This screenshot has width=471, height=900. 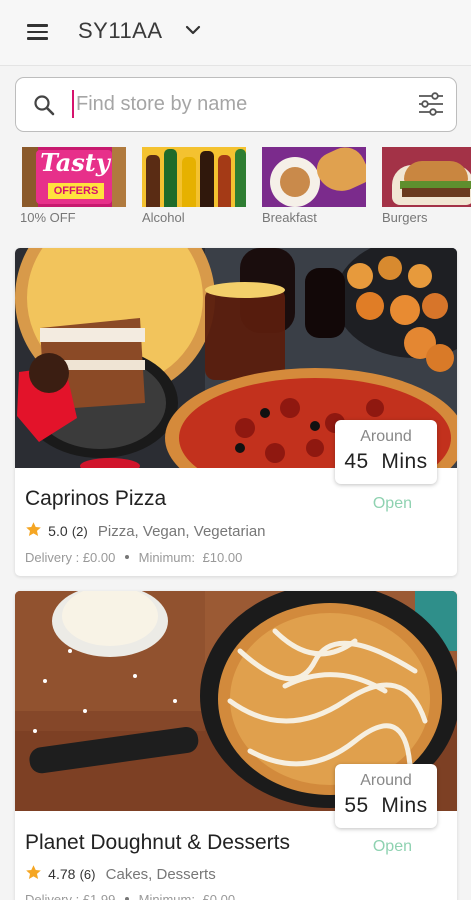 I want to click on eta-badge: Around 45 Mins, so click(x=386, y=452).